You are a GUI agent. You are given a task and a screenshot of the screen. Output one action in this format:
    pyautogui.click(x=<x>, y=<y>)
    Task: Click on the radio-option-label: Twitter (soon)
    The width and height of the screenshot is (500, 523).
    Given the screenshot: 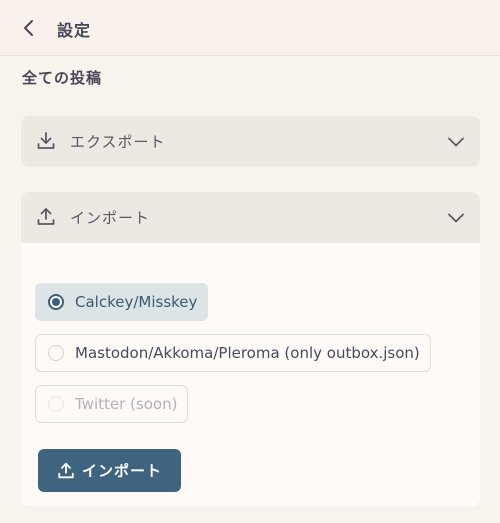 What is the action you would take?
    pyautogui.click(x=126, y=404)
    